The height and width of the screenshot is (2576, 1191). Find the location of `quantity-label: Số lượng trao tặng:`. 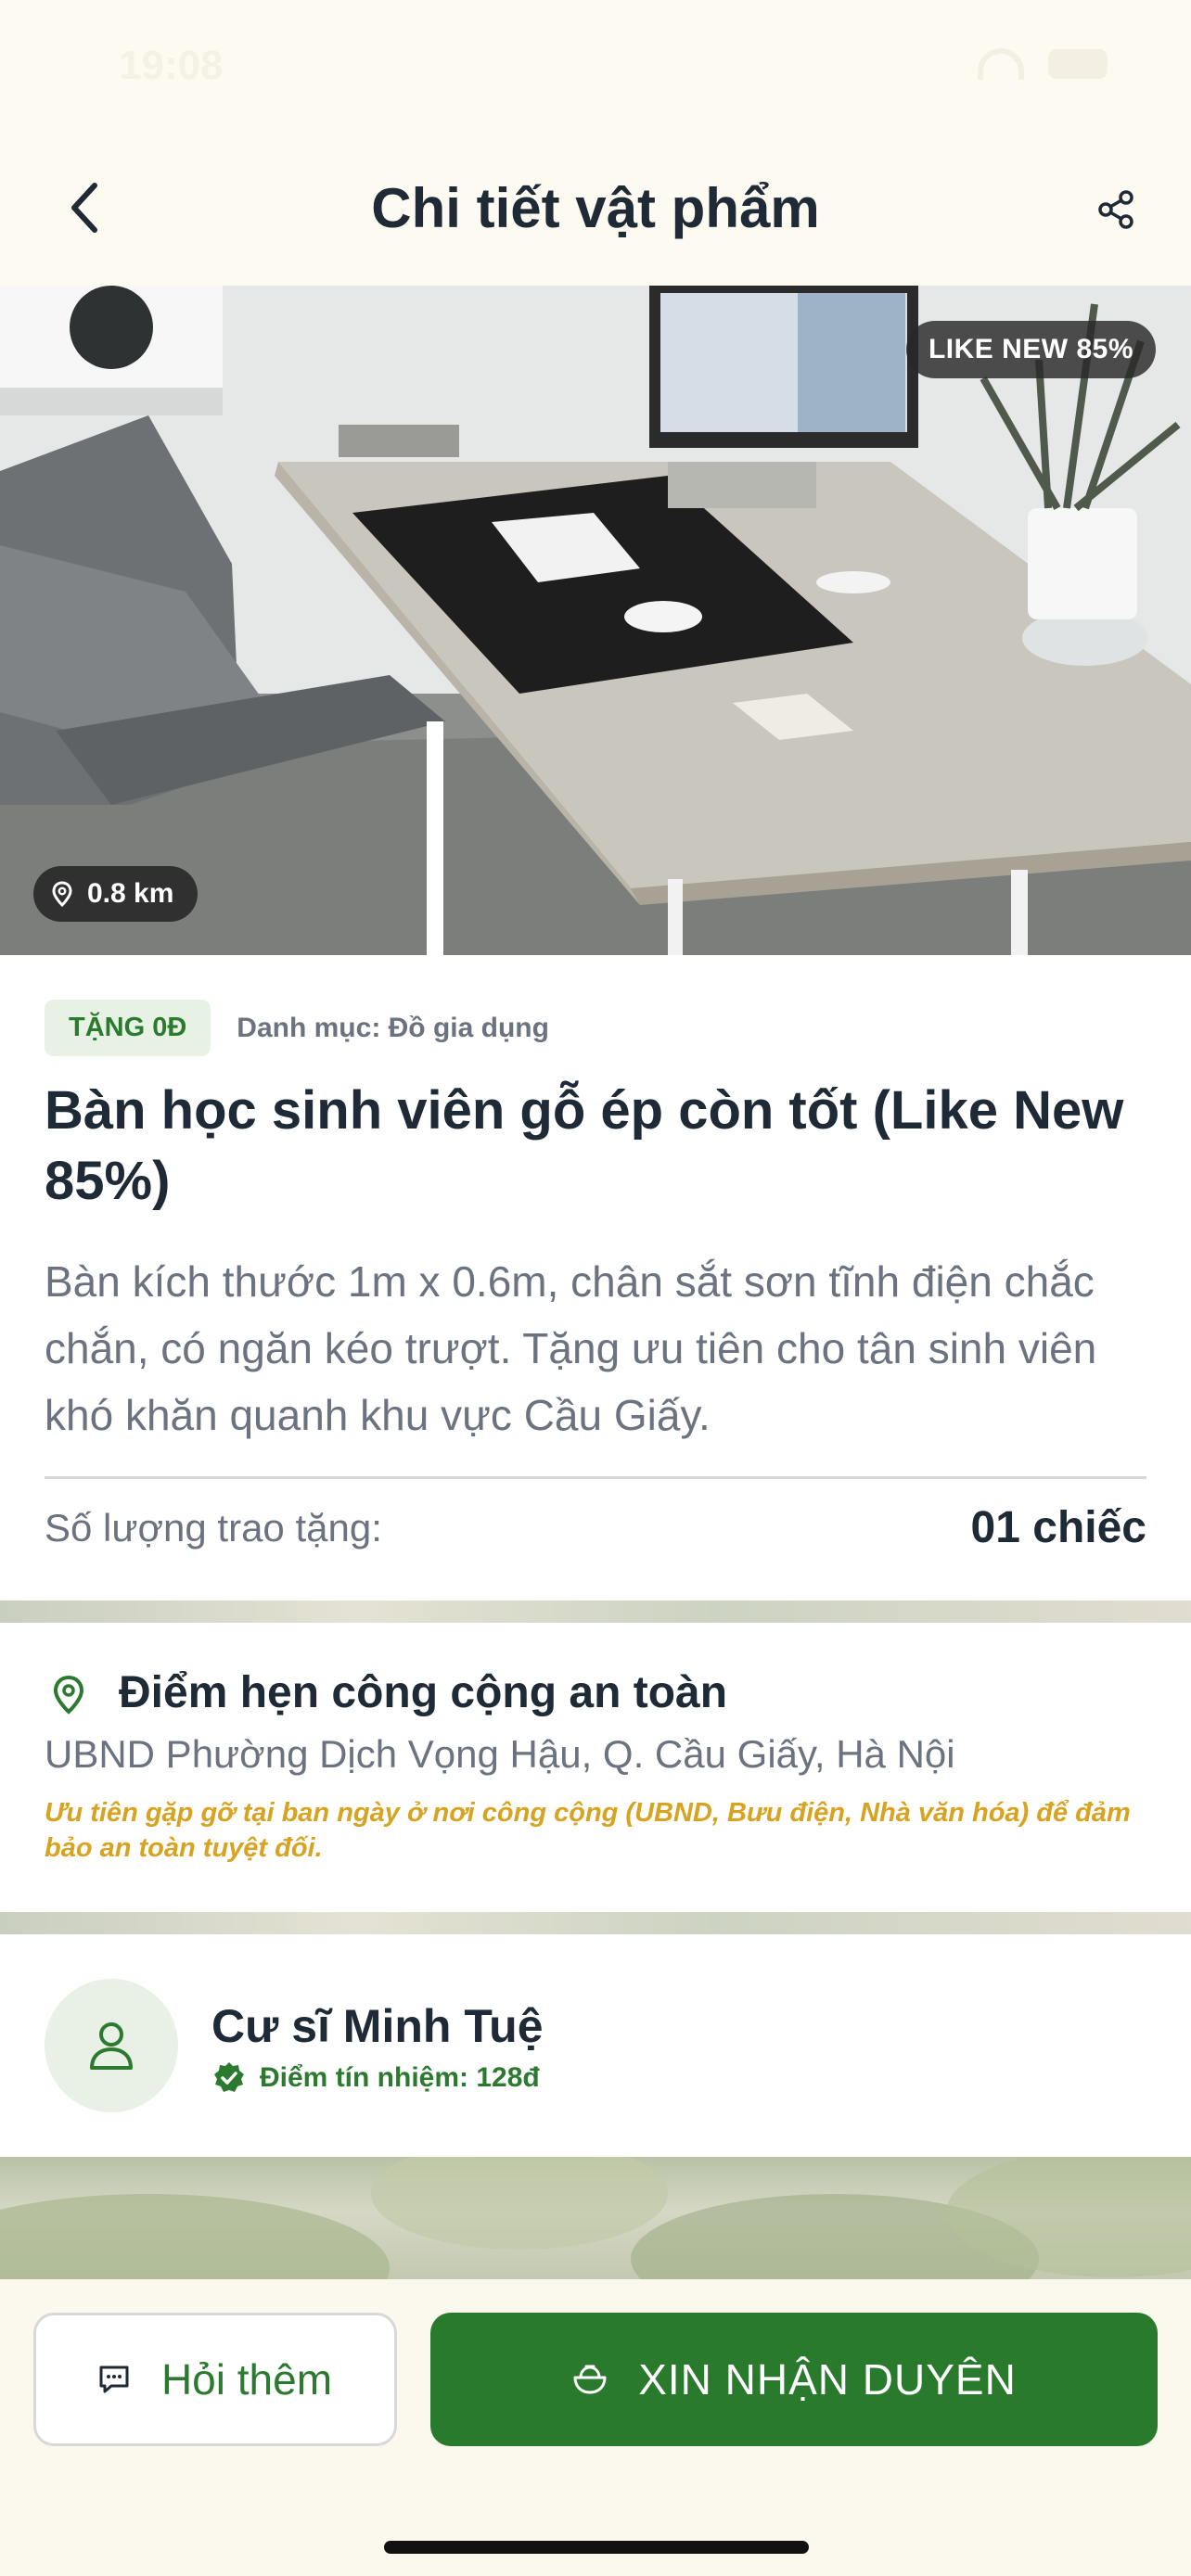

quantity-label: Số lượng trao tặng: is located at coordinates (213, 1527).